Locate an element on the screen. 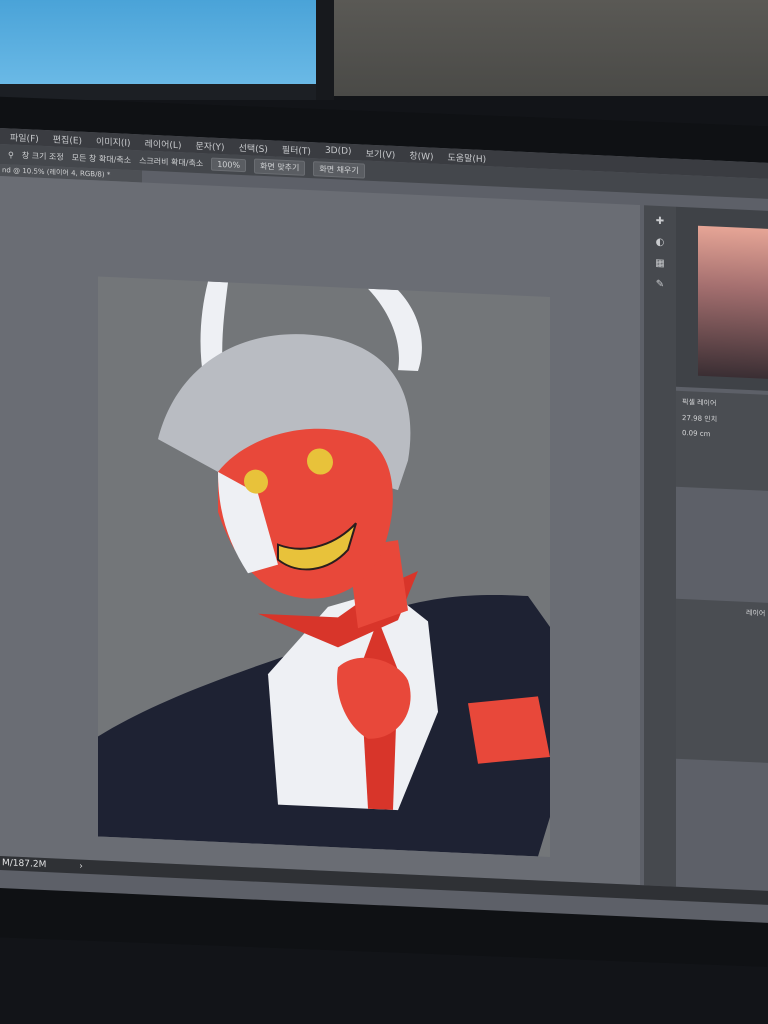 Image resolution: width=768 pixels, height=1024 pixels. zoom-icon: ⚲ is located at coordinates (11, 154).